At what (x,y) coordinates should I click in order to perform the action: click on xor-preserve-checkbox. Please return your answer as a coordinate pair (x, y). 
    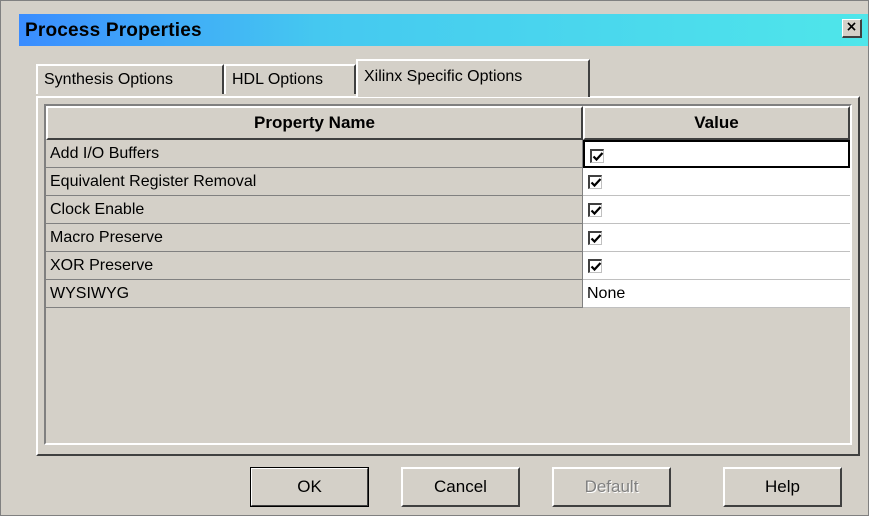
    Looking at the image, I should click on (595, 266).